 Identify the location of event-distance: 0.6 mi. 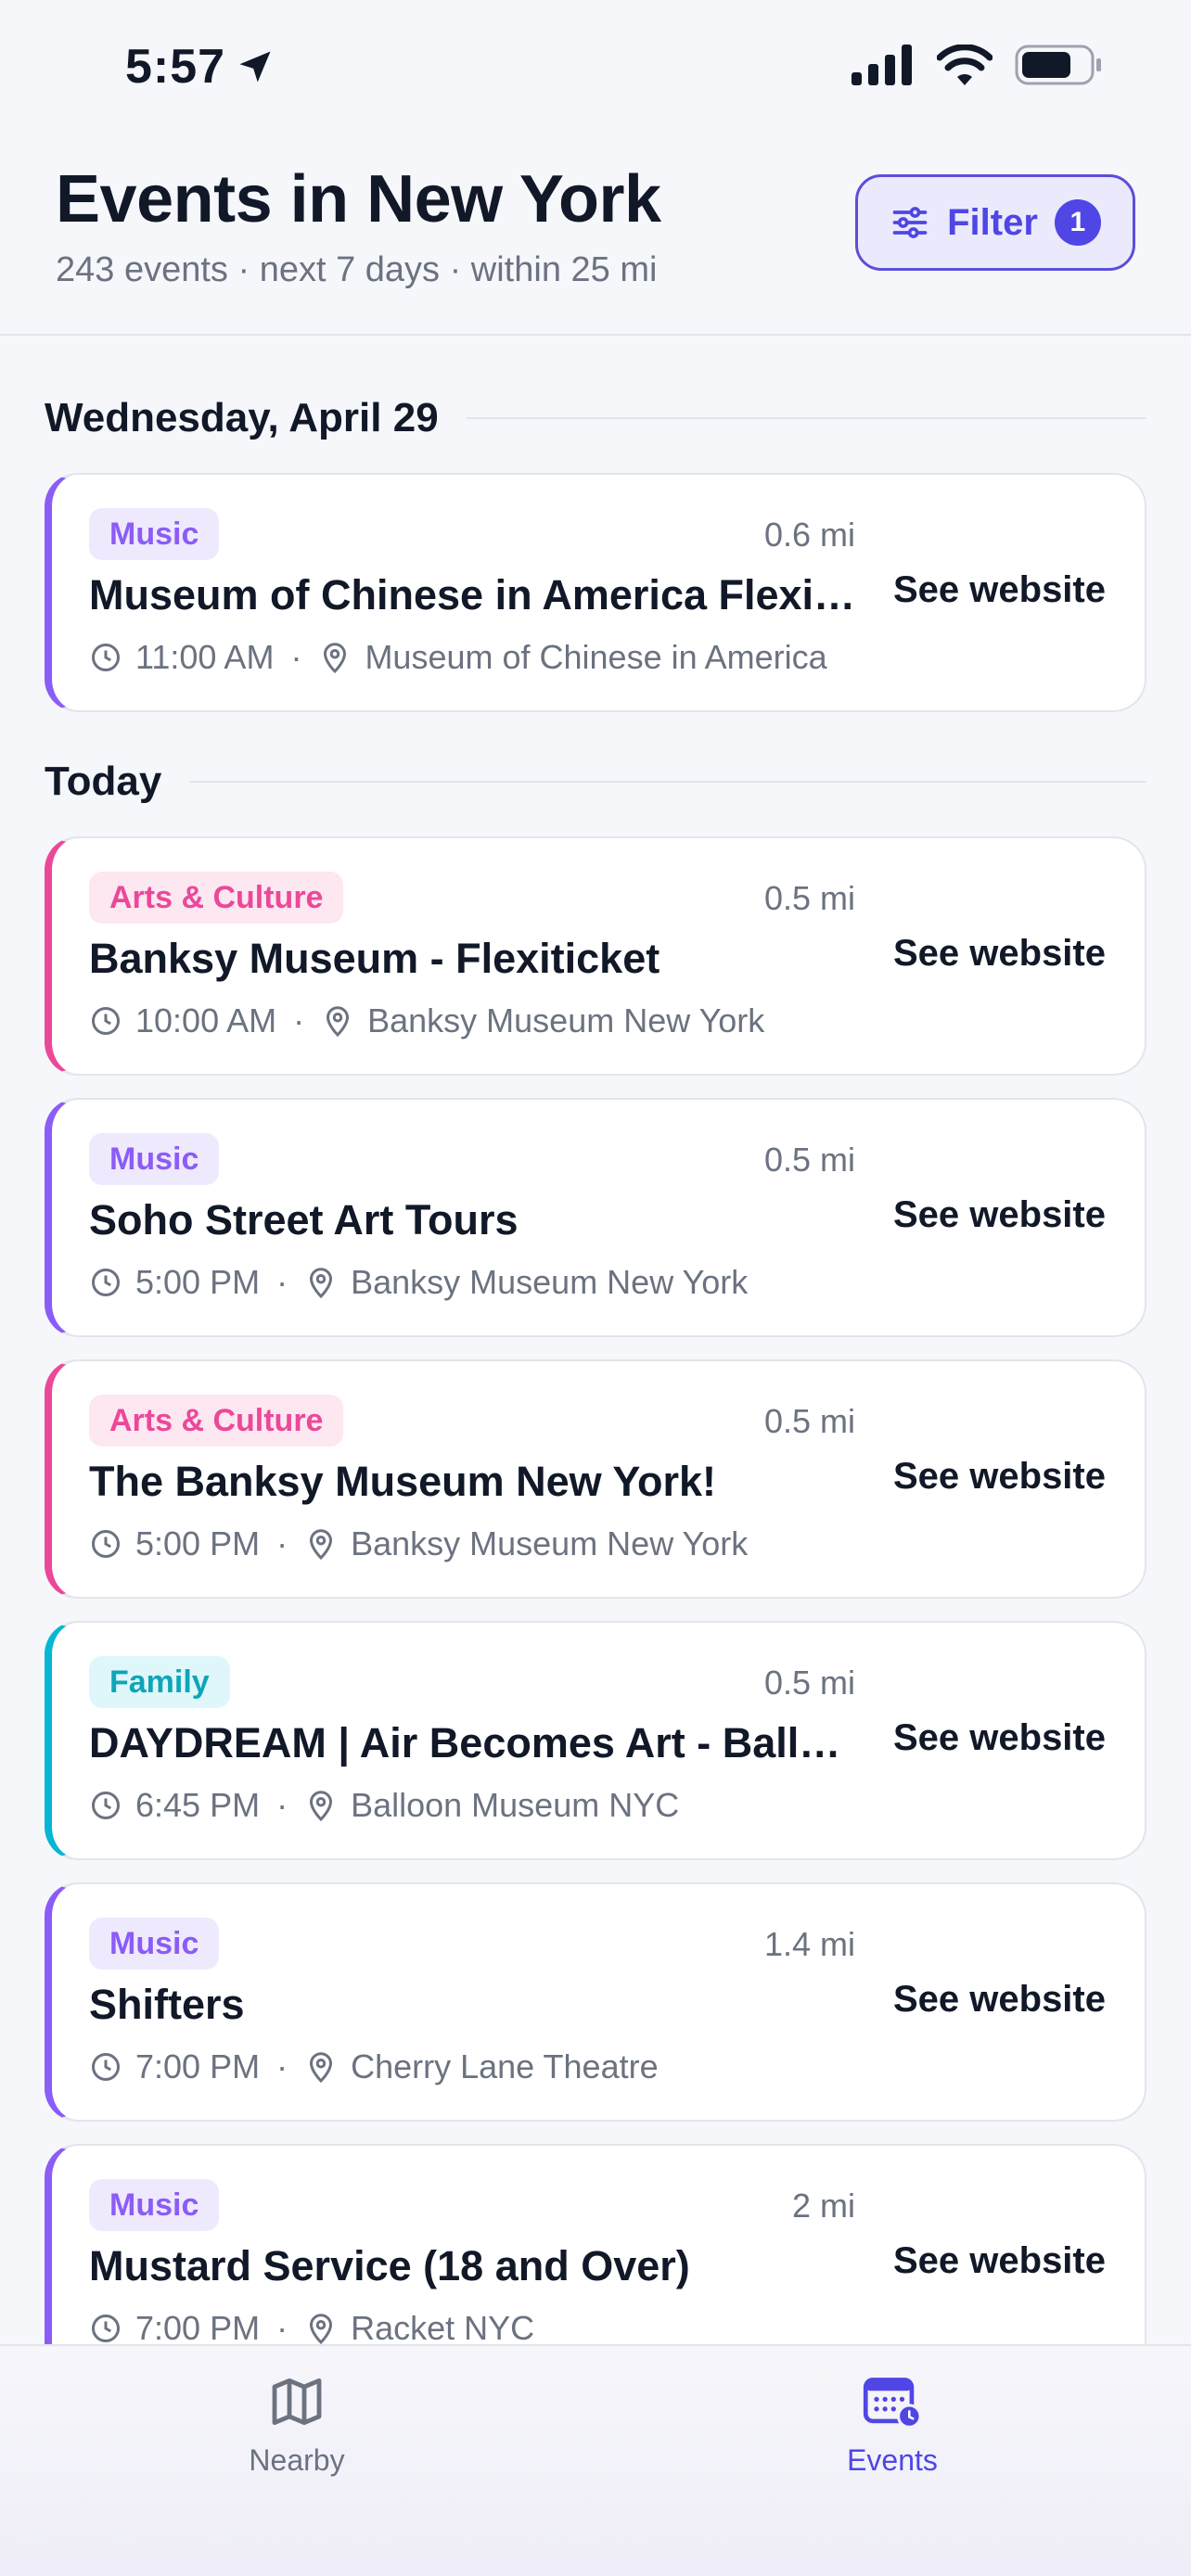
(809, 535).